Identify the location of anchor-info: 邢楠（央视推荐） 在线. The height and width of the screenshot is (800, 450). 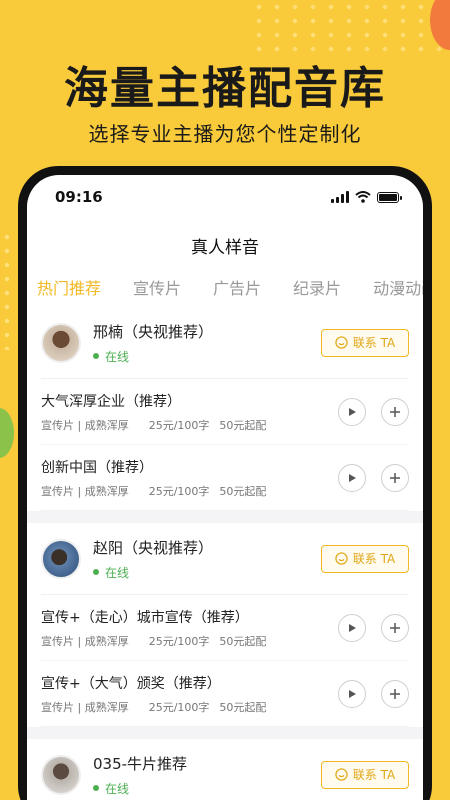
(207, 343).